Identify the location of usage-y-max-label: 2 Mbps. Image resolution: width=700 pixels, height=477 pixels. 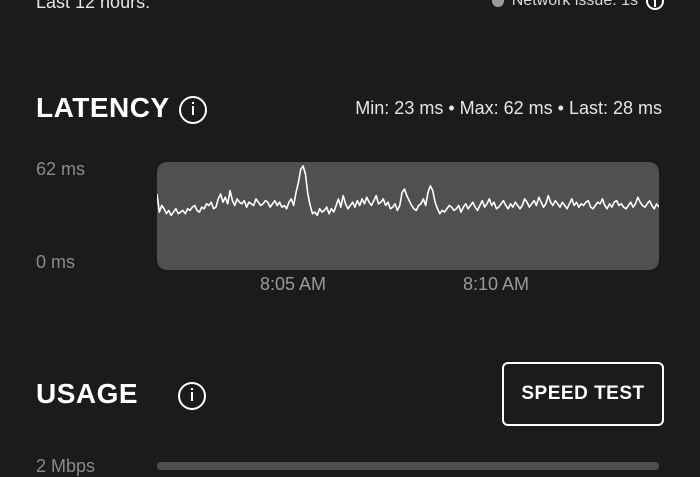
(66, 466).